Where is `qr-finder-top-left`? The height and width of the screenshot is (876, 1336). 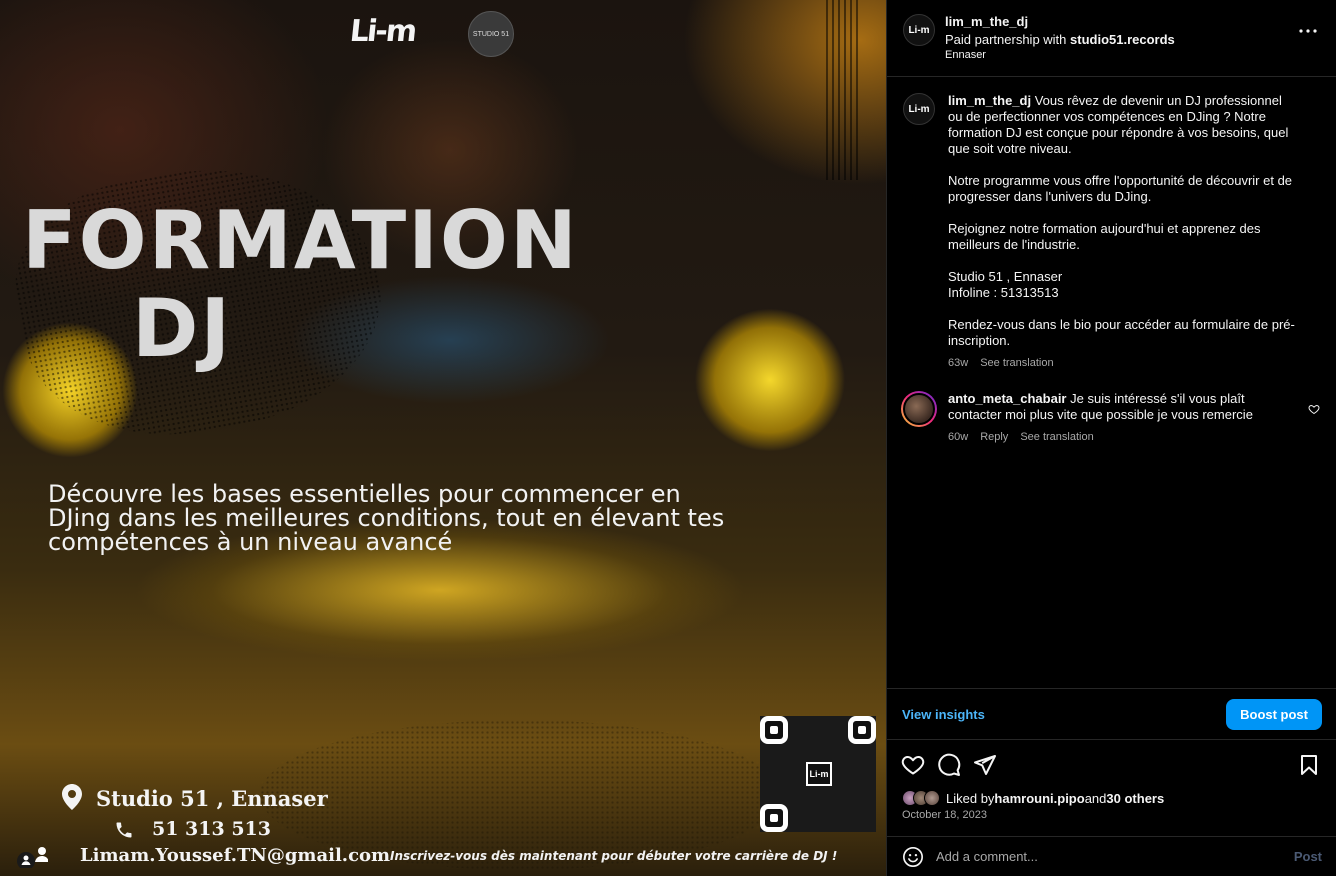
qr-finder-top-left is located at coordinates (774, 730).